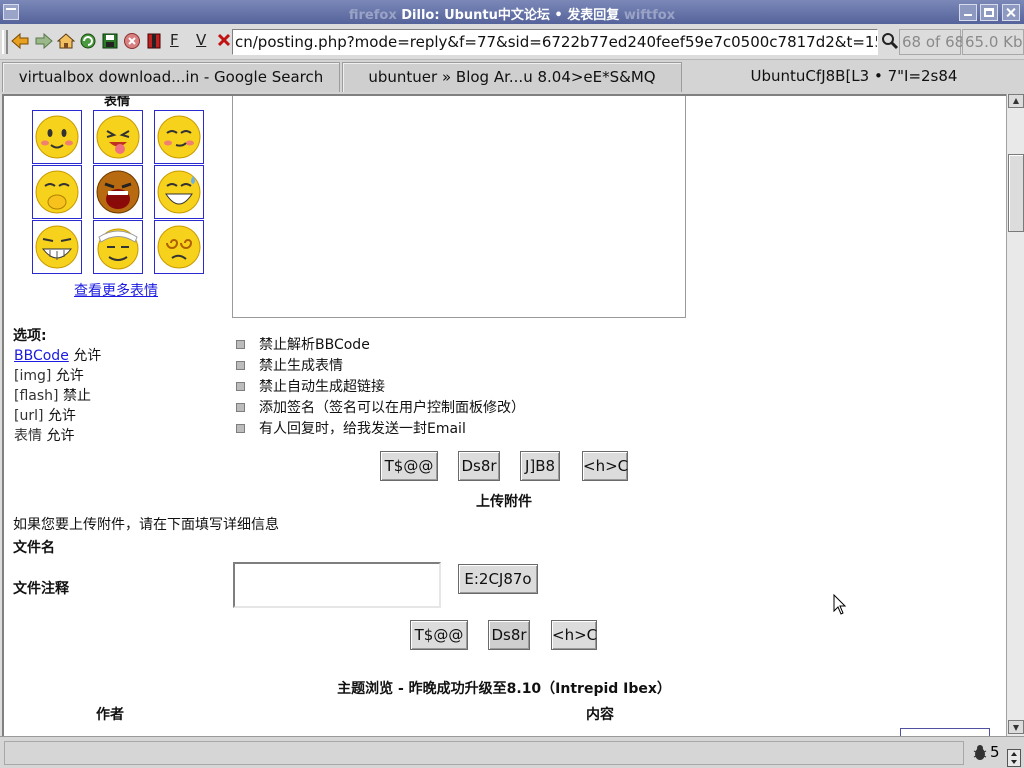 The image size is (1024, 768). I want to click on option-attach-signature: 添加签名（签名可以在用户控制面板修改）, so click(380, 407).